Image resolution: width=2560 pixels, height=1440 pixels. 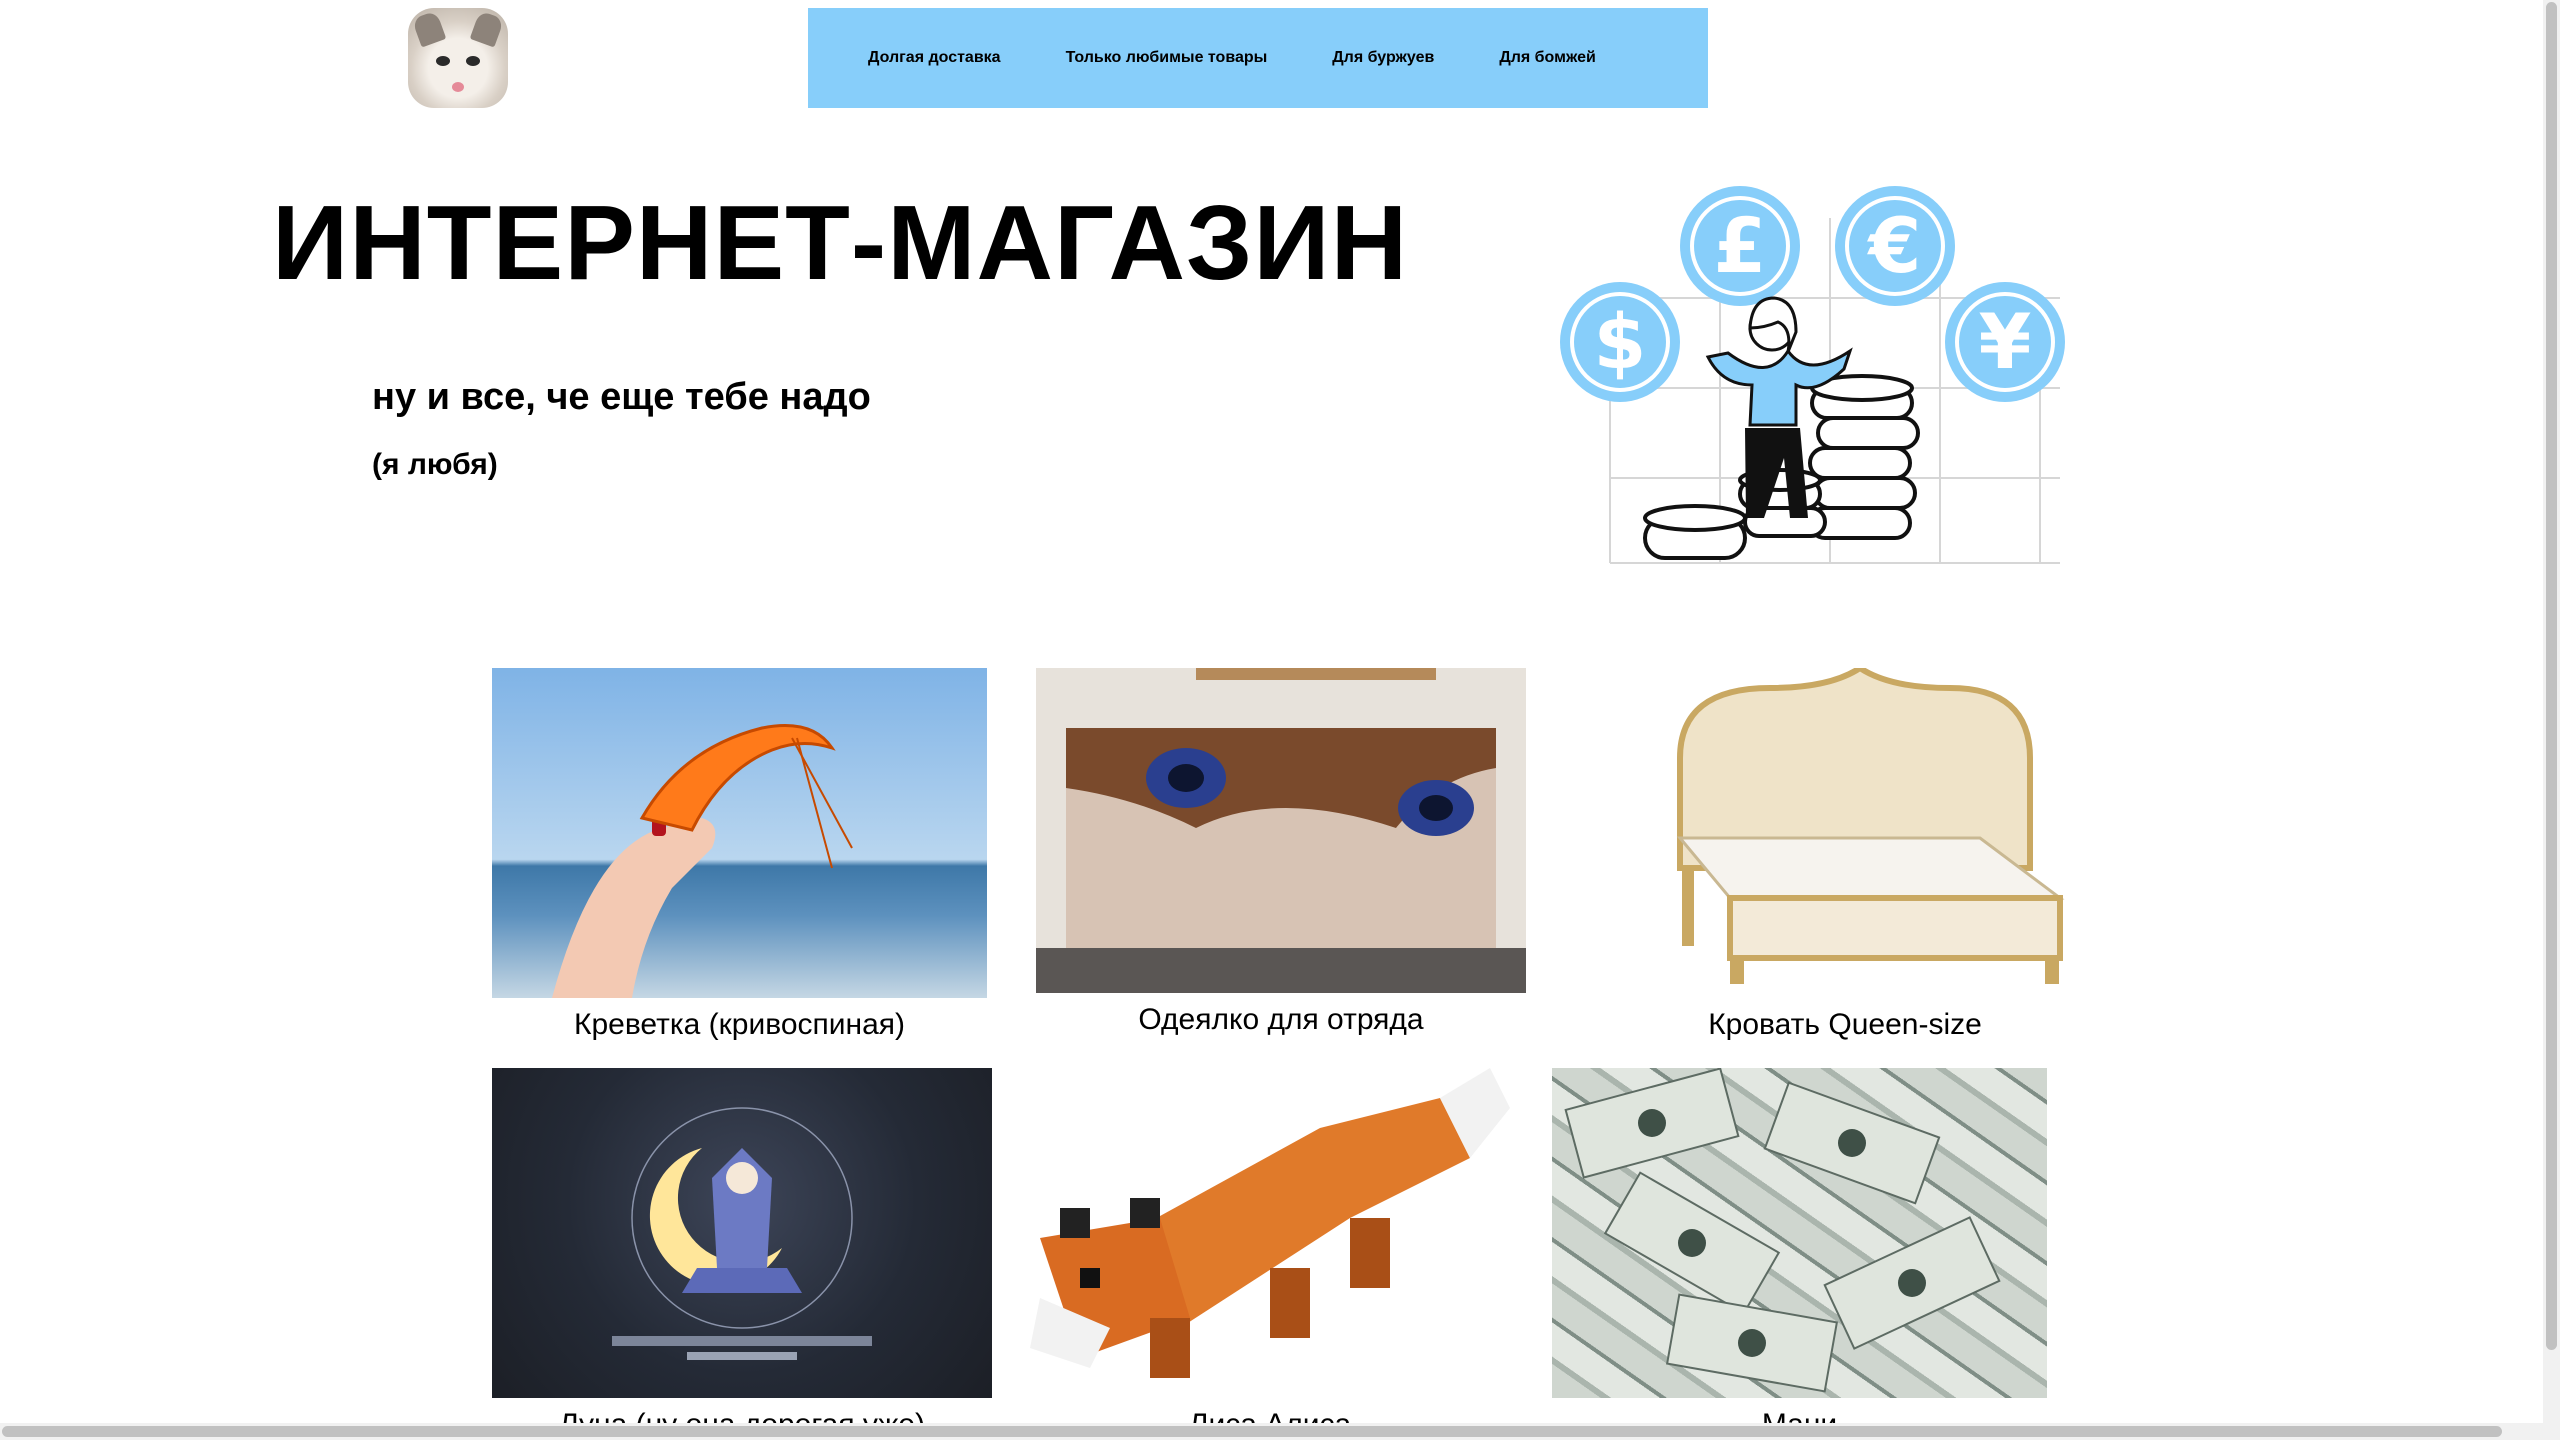 I want to click on coin-dollar-icon: $, so click(x=1620, y=342).